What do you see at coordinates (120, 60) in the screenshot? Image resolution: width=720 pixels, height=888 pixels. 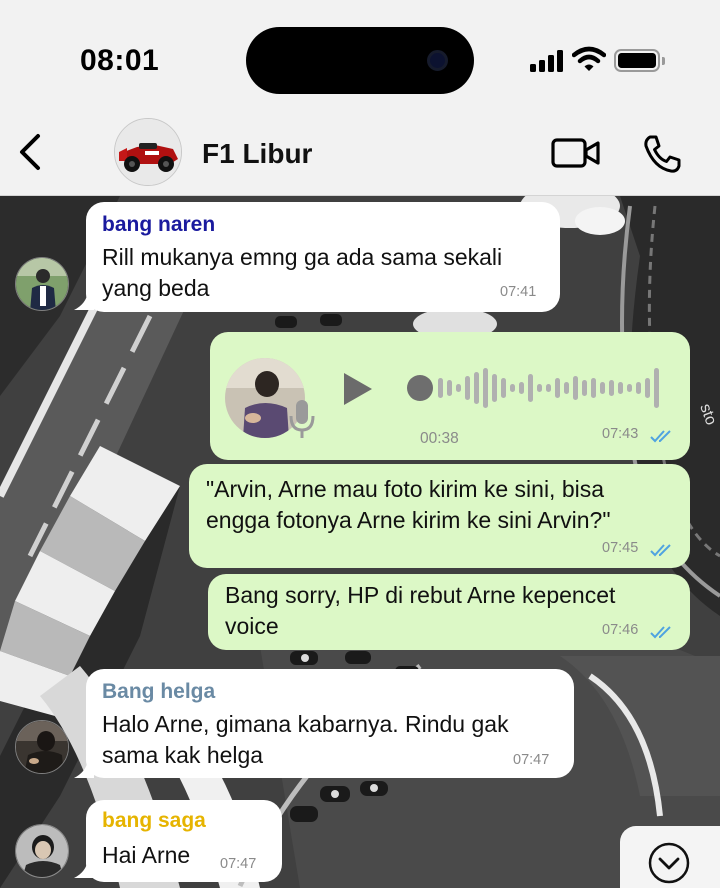 I see `status-time: 08:01` at bounding box center [120, 60].